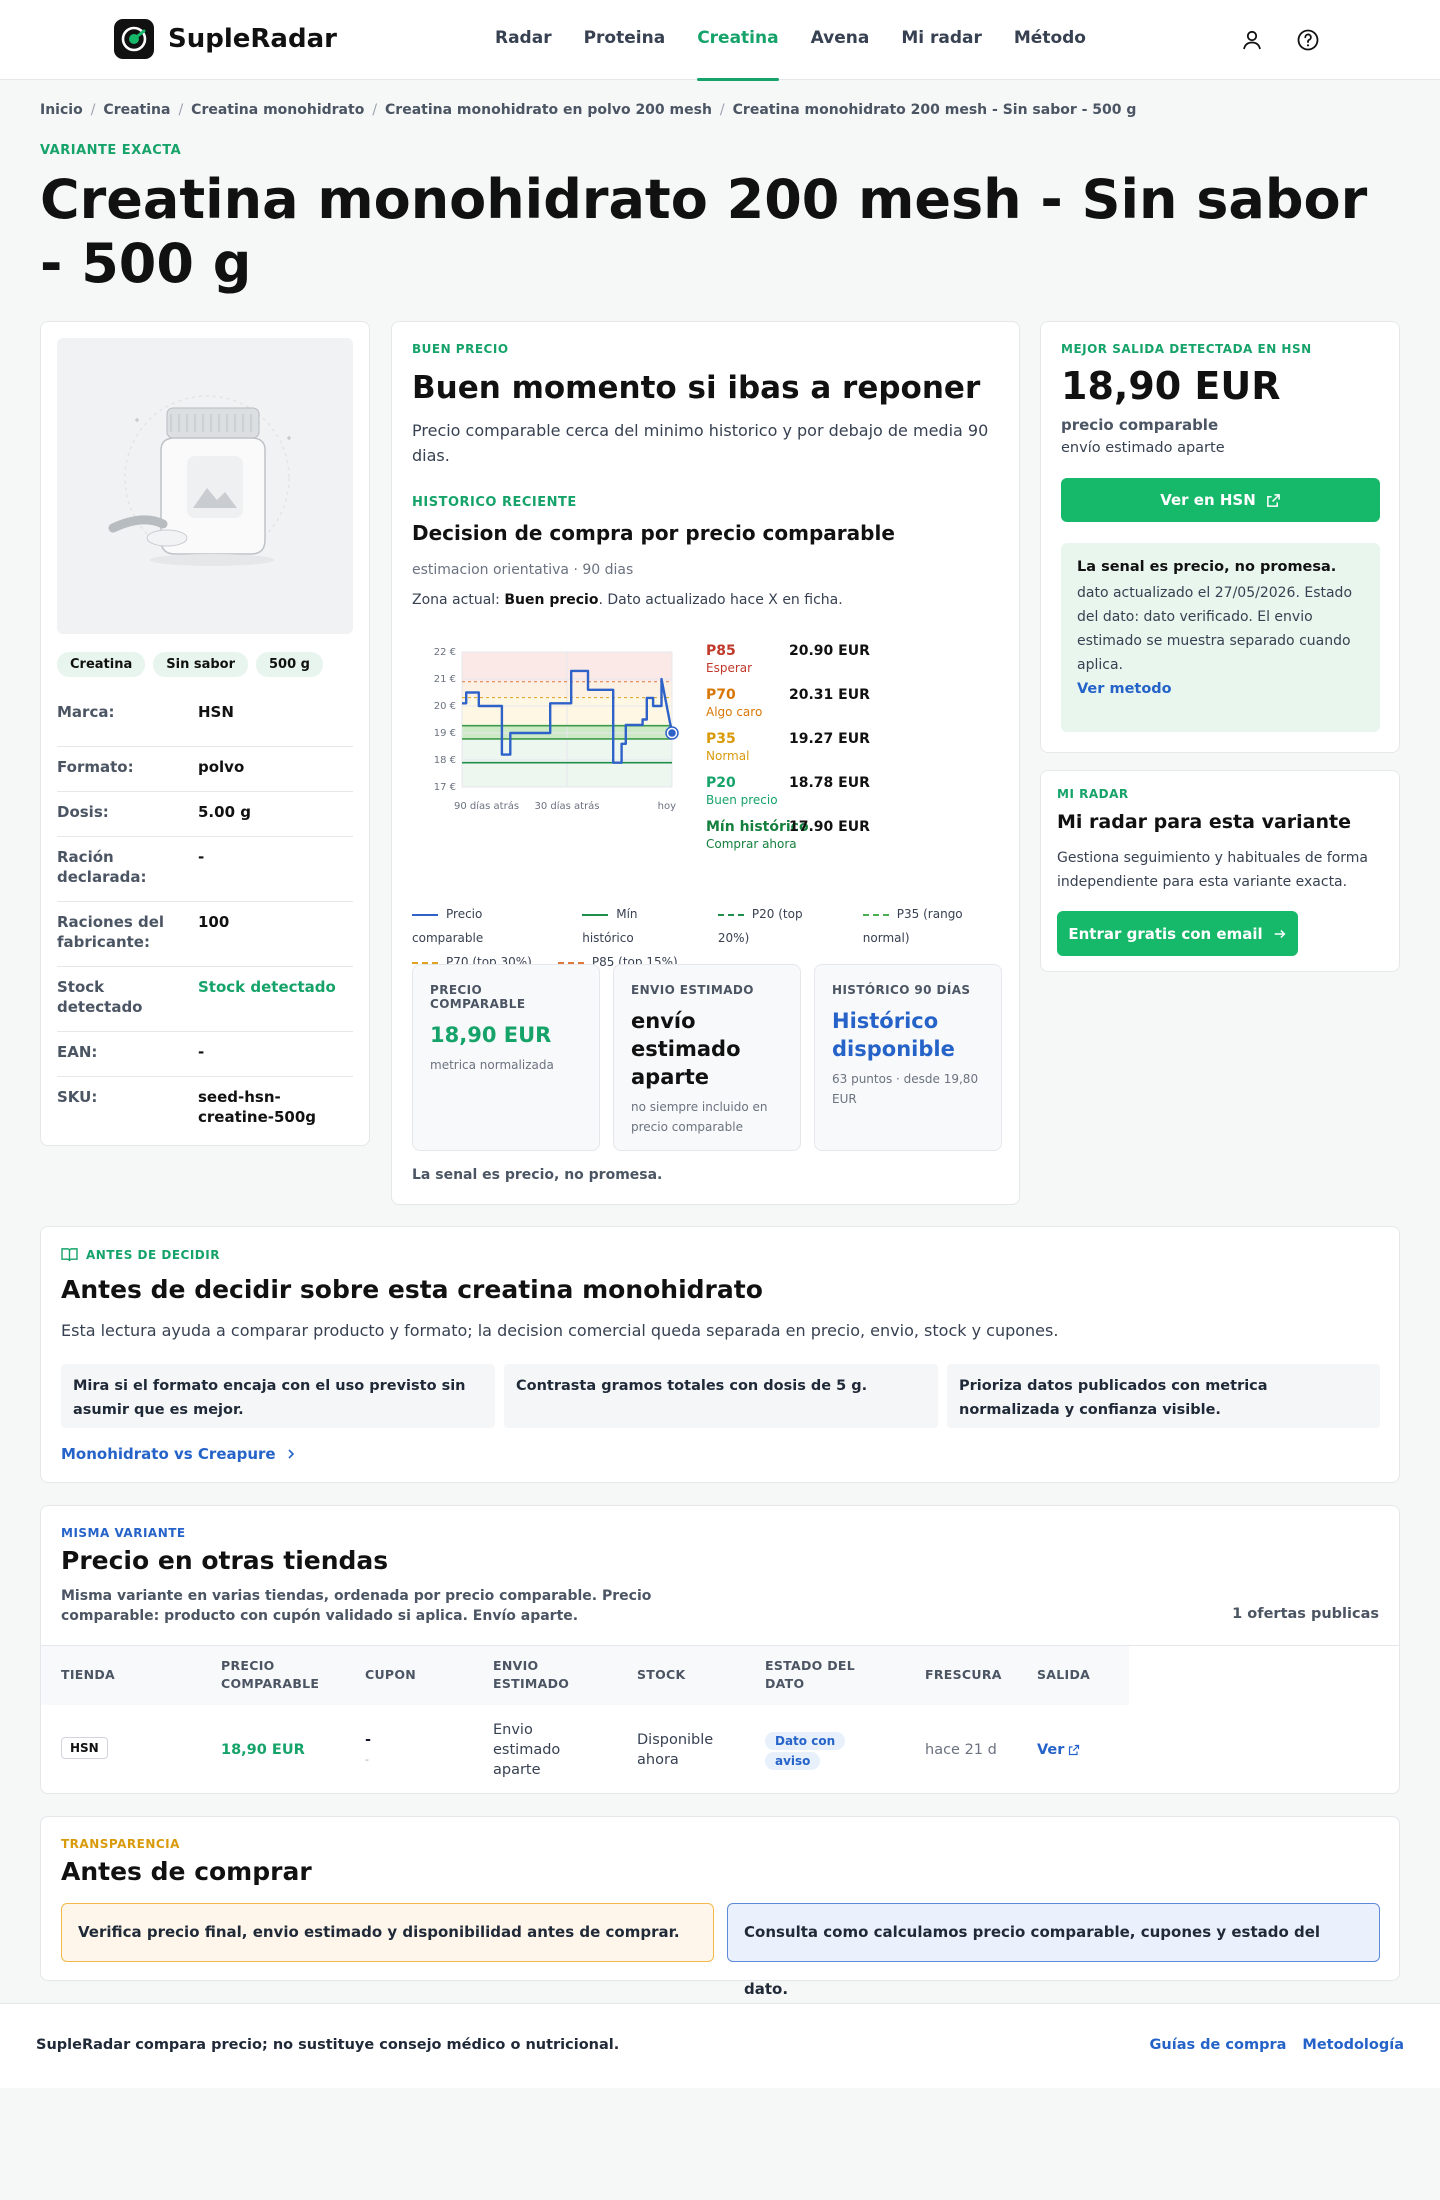 The height and width of the screenshot is (2200, 1440). What do you see at coordinates (1207, 567) in the screenshot?
I see `note-title: La senal es precio, no promesa.` at bounding box center [1207, 567].